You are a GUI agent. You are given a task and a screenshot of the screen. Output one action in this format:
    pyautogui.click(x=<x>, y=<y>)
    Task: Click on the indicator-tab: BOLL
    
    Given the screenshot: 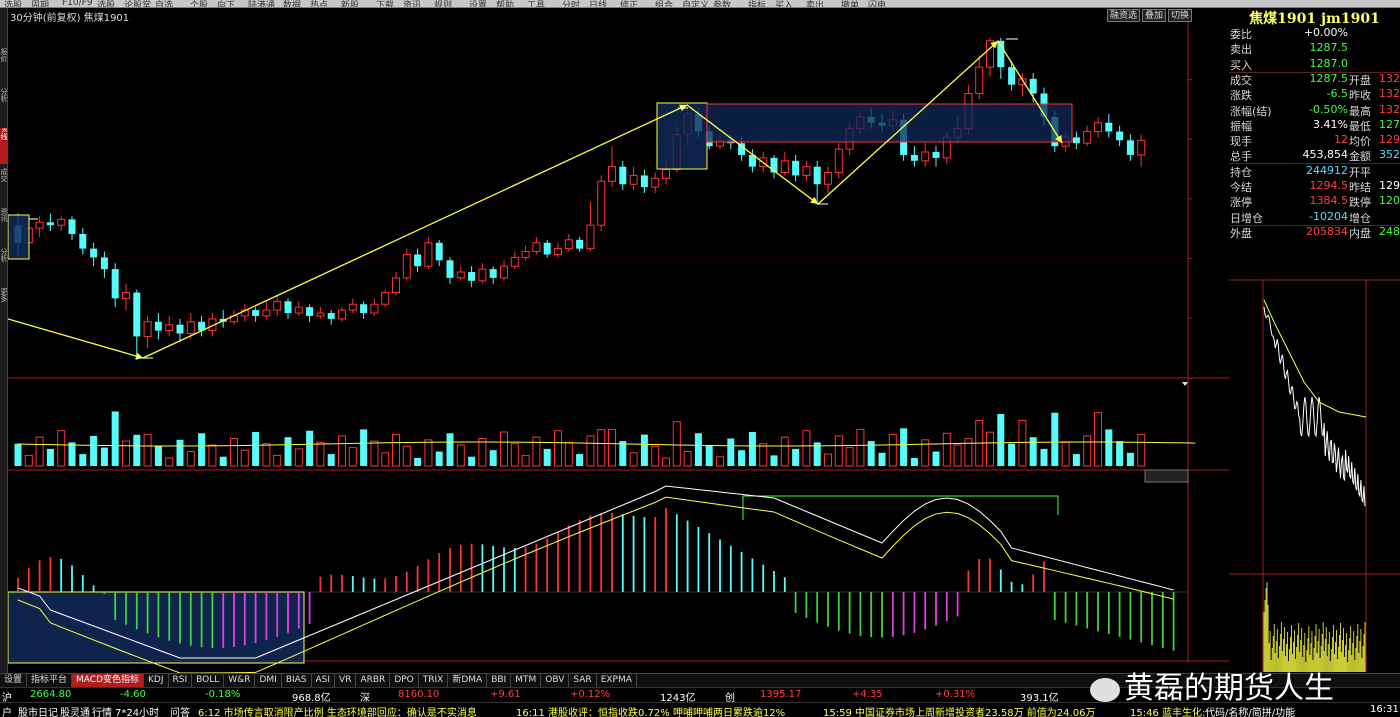 What is the action you would take?
    pyautogui.click(x=208, y=680)
    